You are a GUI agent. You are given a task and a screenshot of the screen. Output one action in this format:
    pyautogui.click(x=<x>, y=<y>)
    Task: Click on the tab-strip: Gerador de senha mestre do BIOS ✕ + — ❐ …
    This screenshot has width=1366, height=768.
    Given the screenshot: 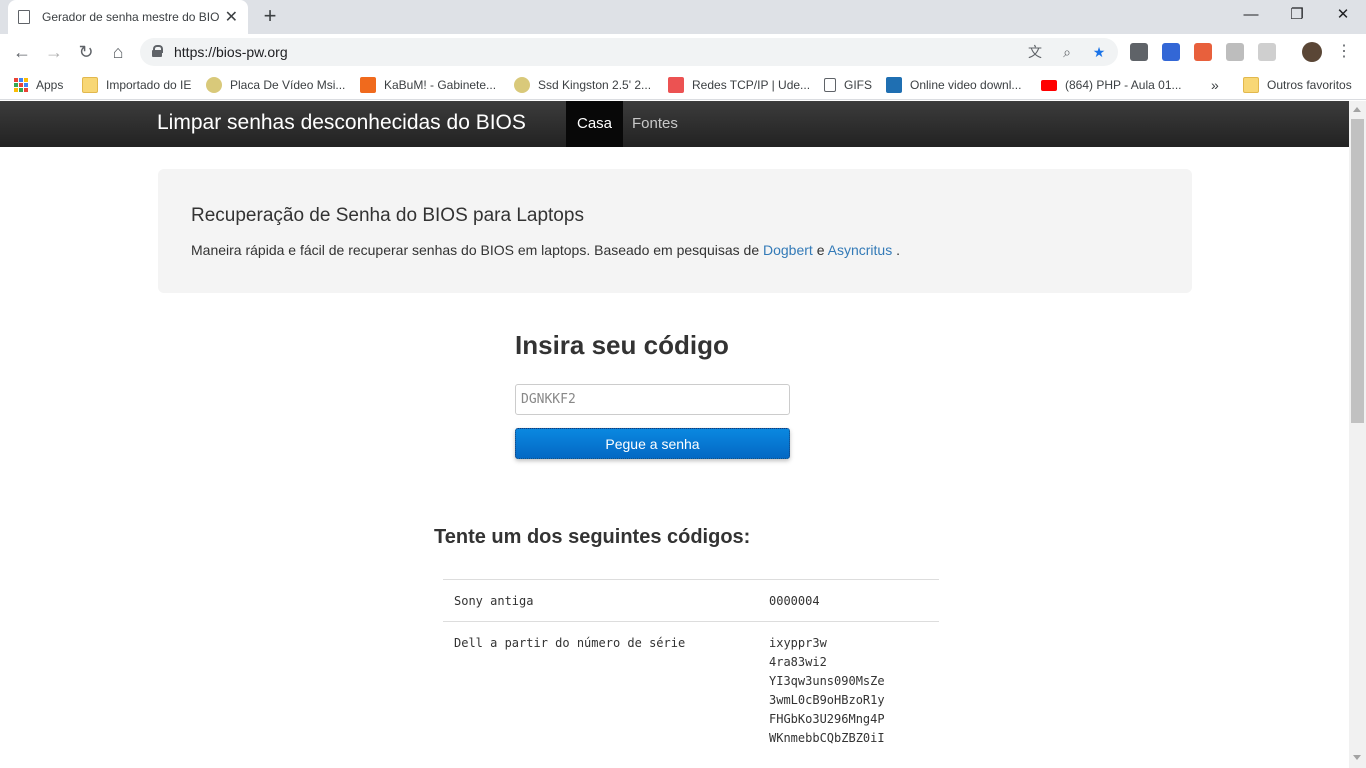 What is the action you would take?
    pyautogui.click(x=683, y=17)
    